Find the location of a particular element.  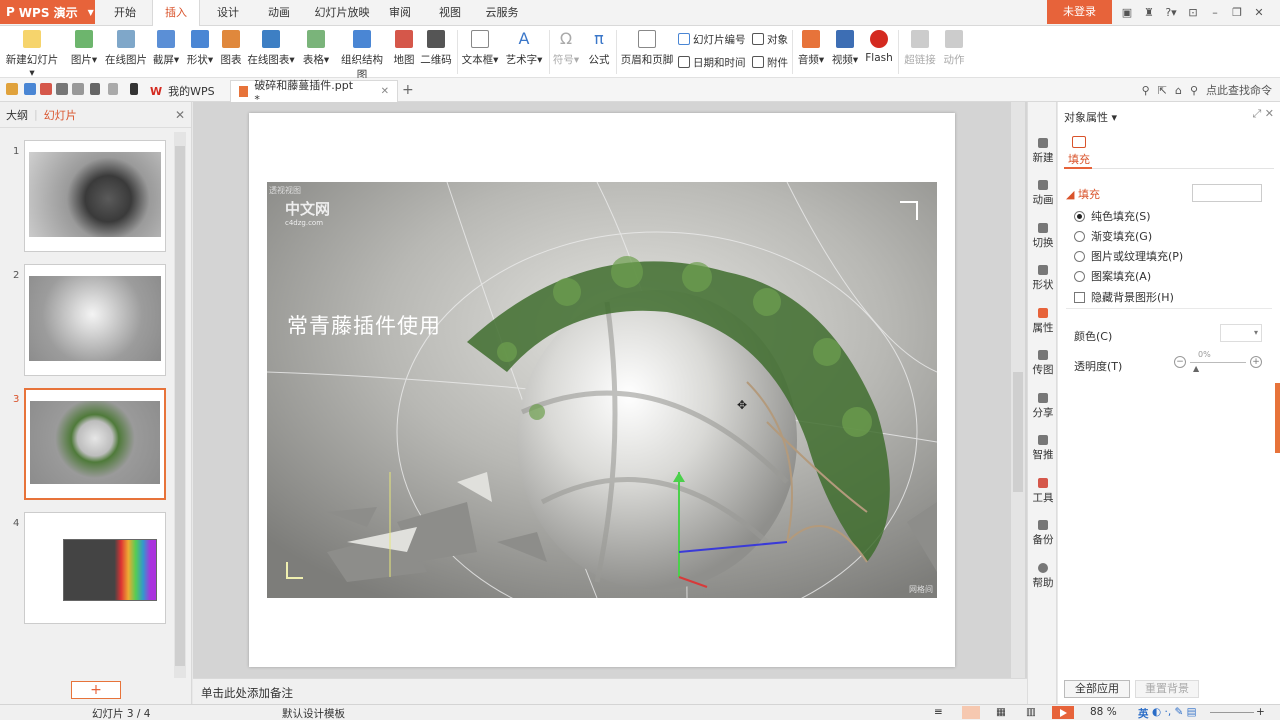

slide-title: 常青藤插件使用 is located at coordinates (364, 325).